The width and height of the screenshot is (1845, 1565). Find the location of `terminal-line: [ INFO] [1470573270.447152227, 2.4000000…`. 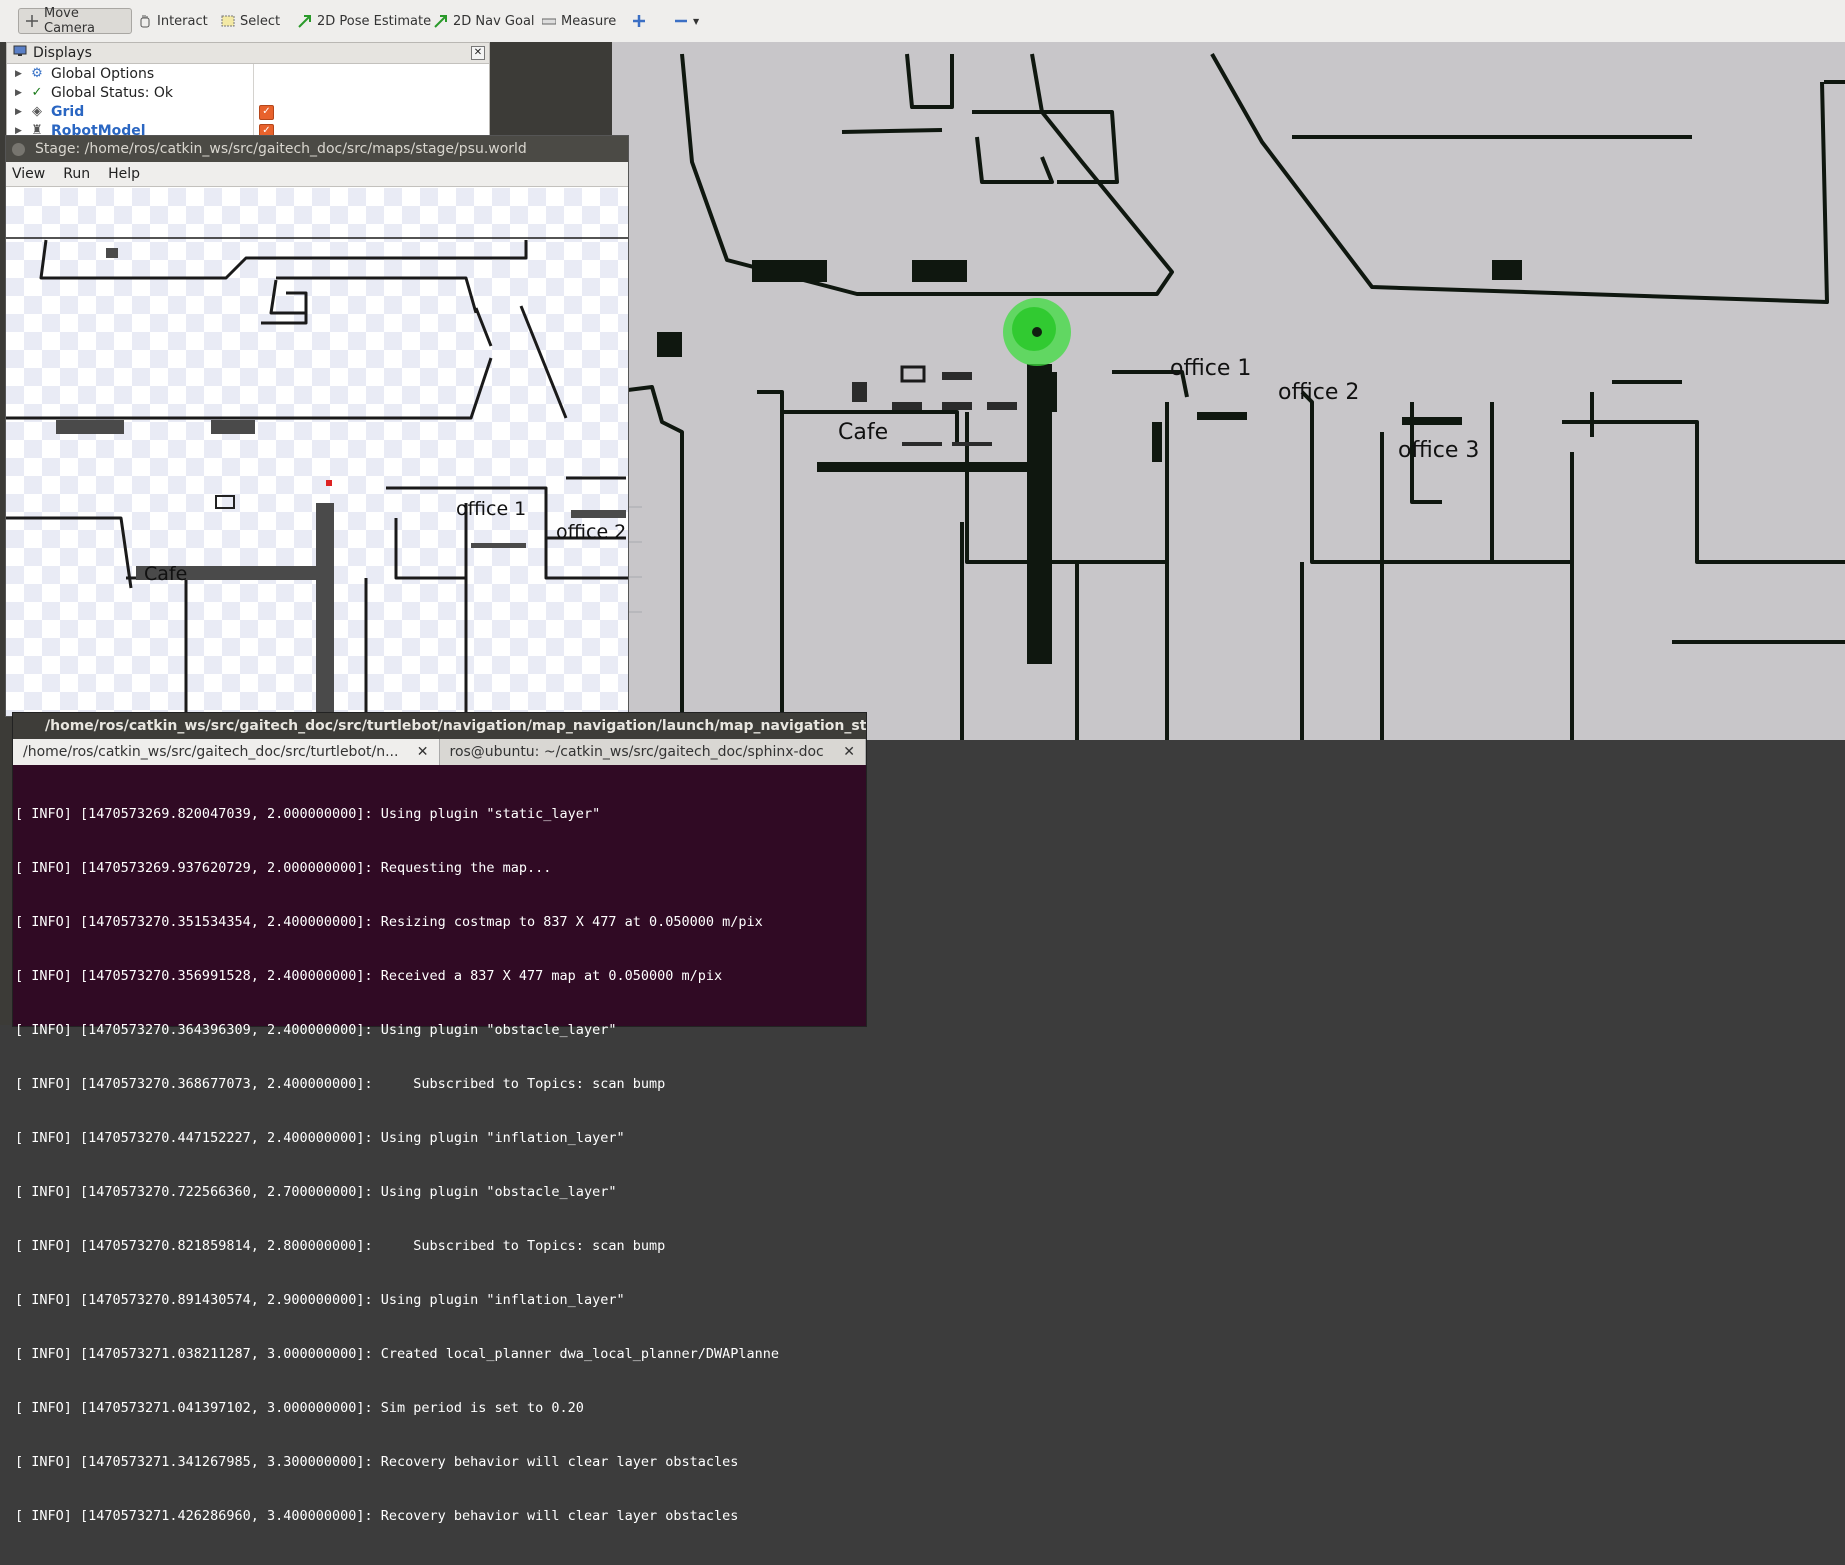

terminal-line: [ INFO] [1470573270.447152227, 2.4000000… is located at coordinates (320, 1138).